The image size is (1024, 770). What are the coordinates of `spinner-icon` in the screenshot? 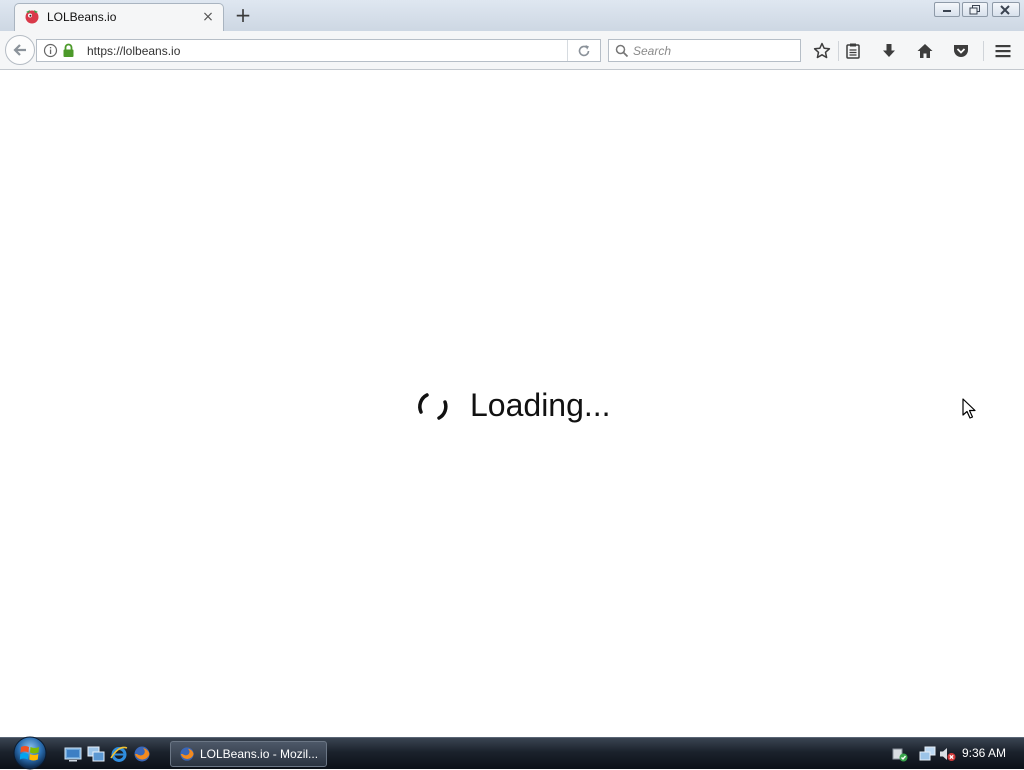 It's located at (433, 406).